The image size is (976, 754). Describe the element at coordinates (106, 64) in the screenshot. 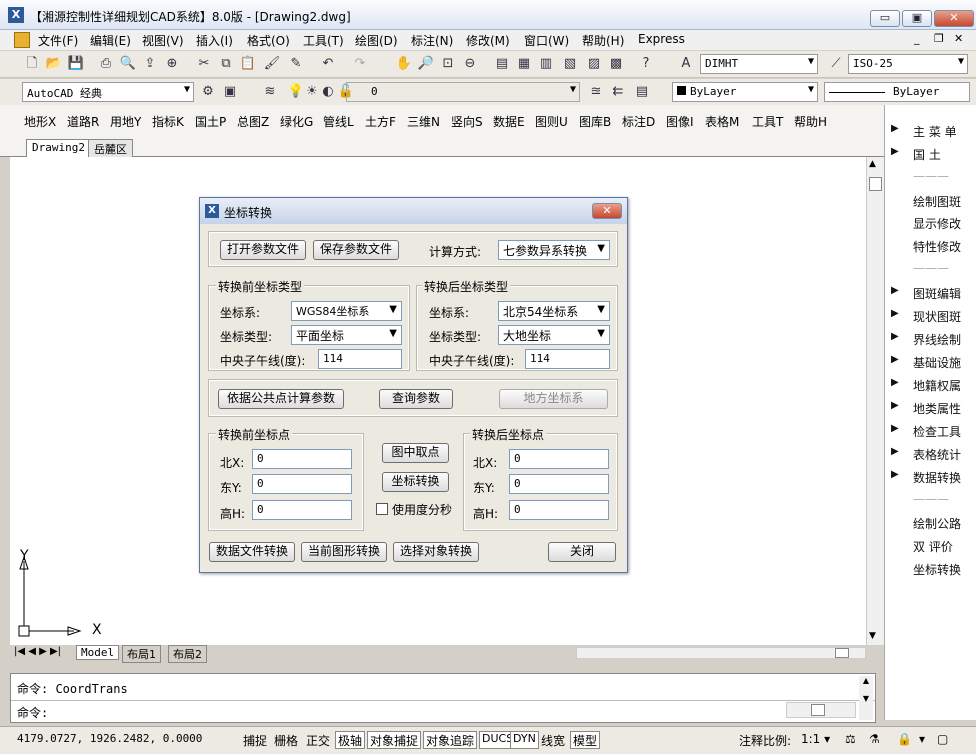

I see `print-icon: ⎙` at that location.